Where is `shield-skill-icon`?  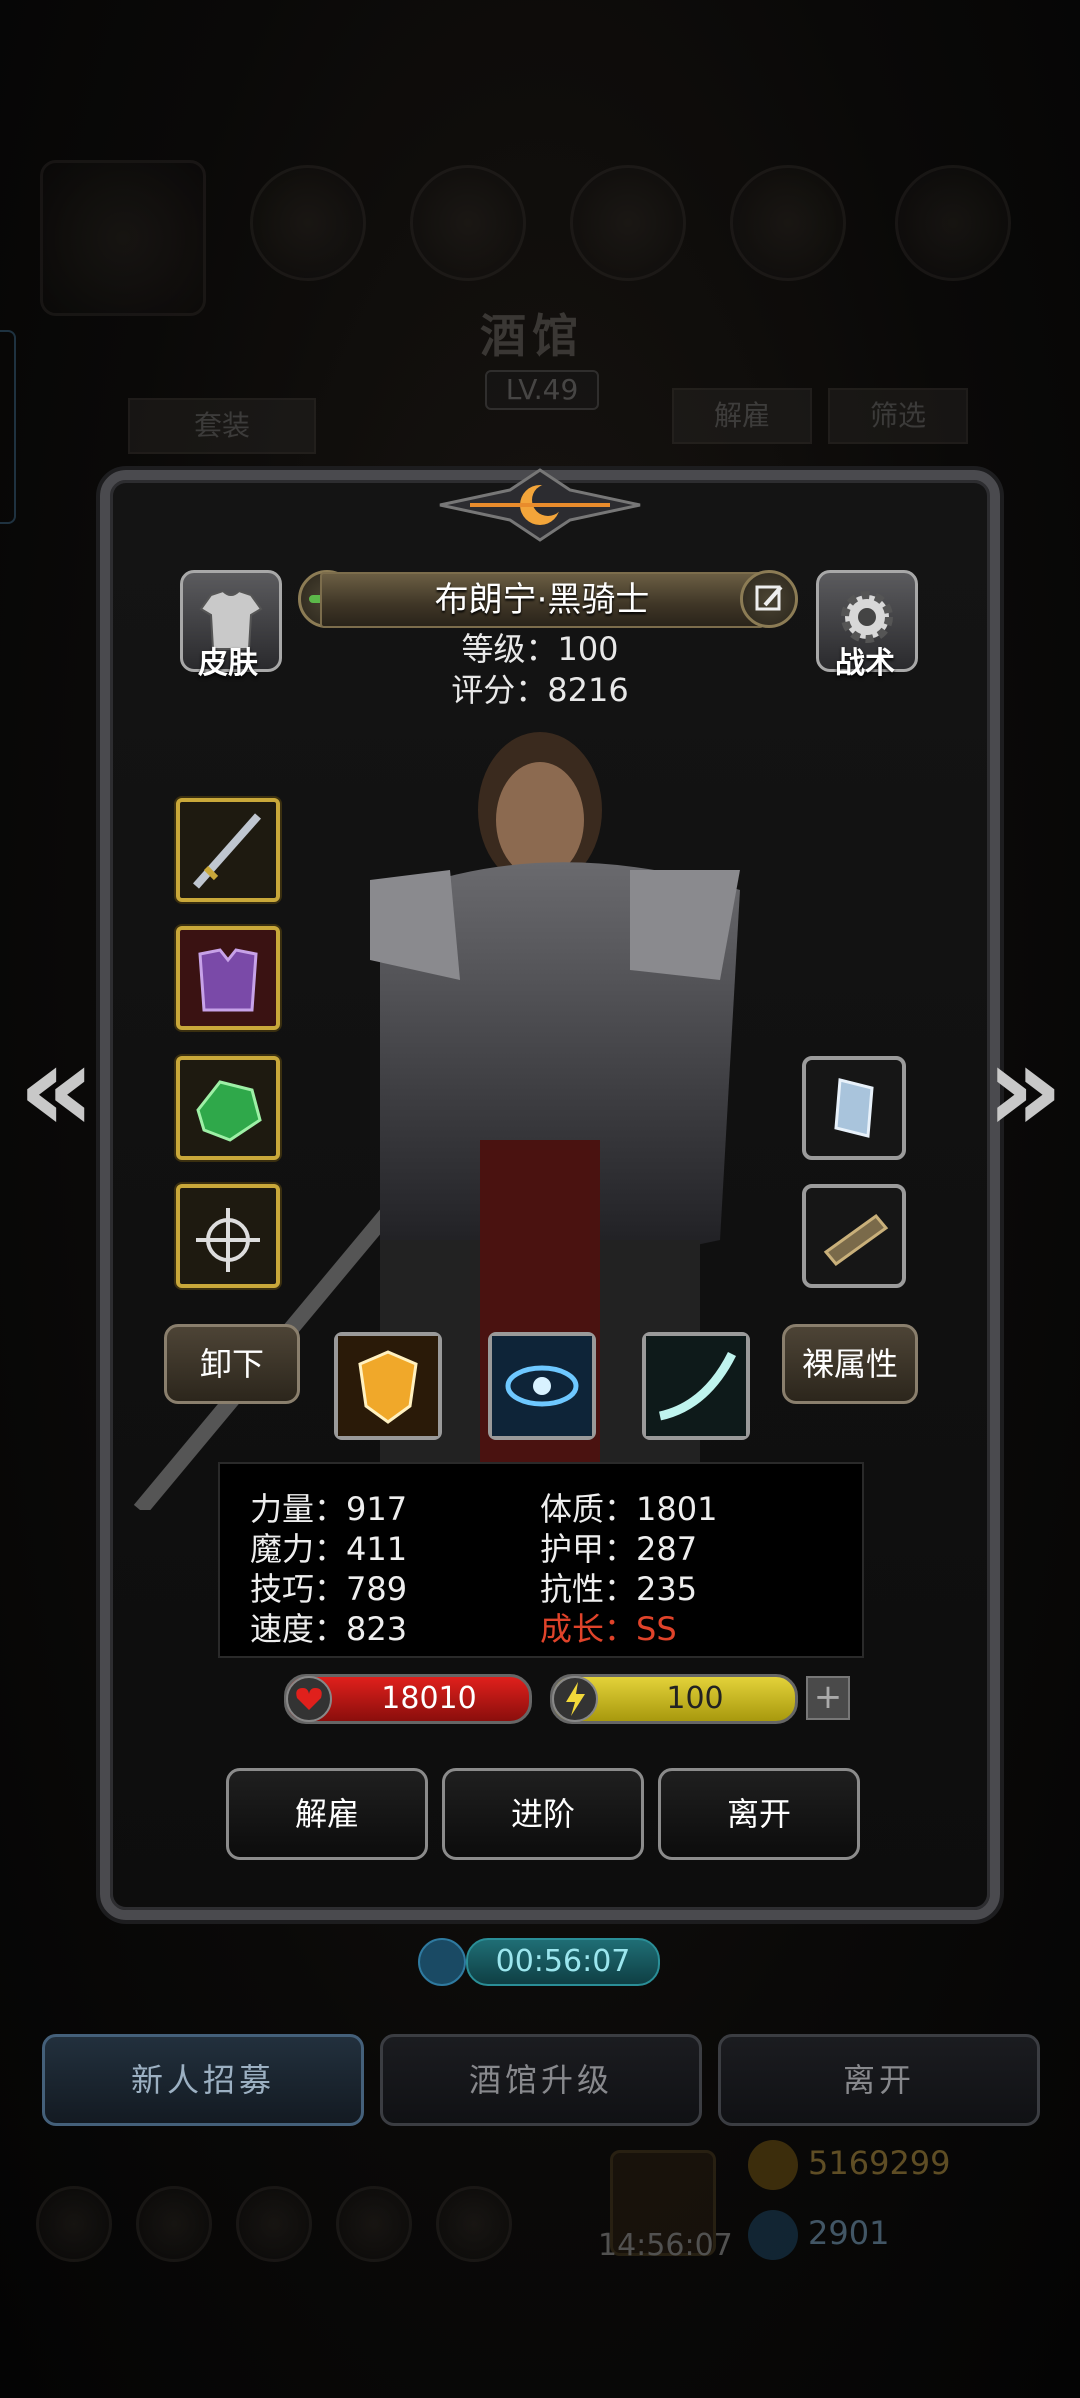
shield-skill-icon is located at coordinates (388, 1386).